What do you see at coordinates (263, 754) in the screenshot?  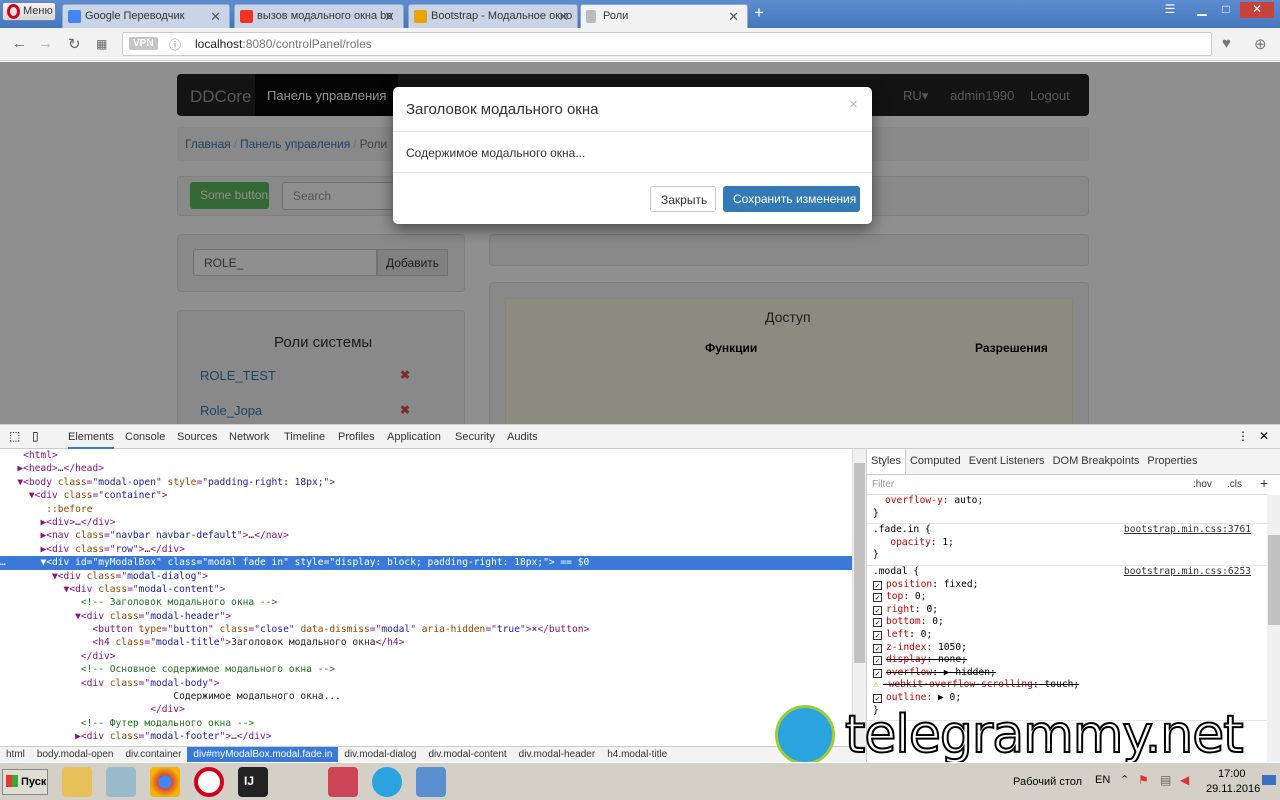 I see `breadcrumb-div#myModalBox.modal.fade.in: div#myModalBox.modal.fade.in` at bounding box center [263, 754].